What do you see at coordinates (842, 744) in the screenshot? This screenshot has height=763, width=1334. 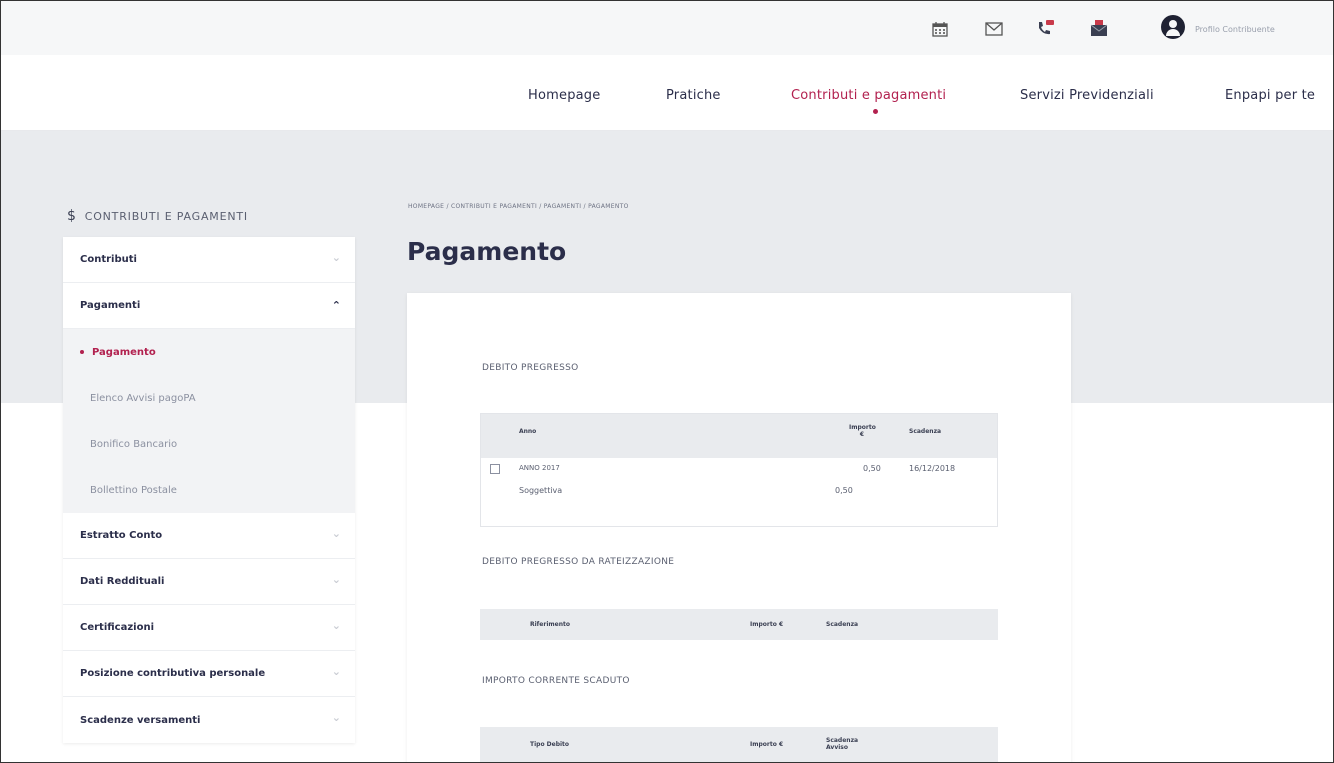 I see `col-scadenza-avviso: Scadenza Avviso` at bounding box center [842, 744].